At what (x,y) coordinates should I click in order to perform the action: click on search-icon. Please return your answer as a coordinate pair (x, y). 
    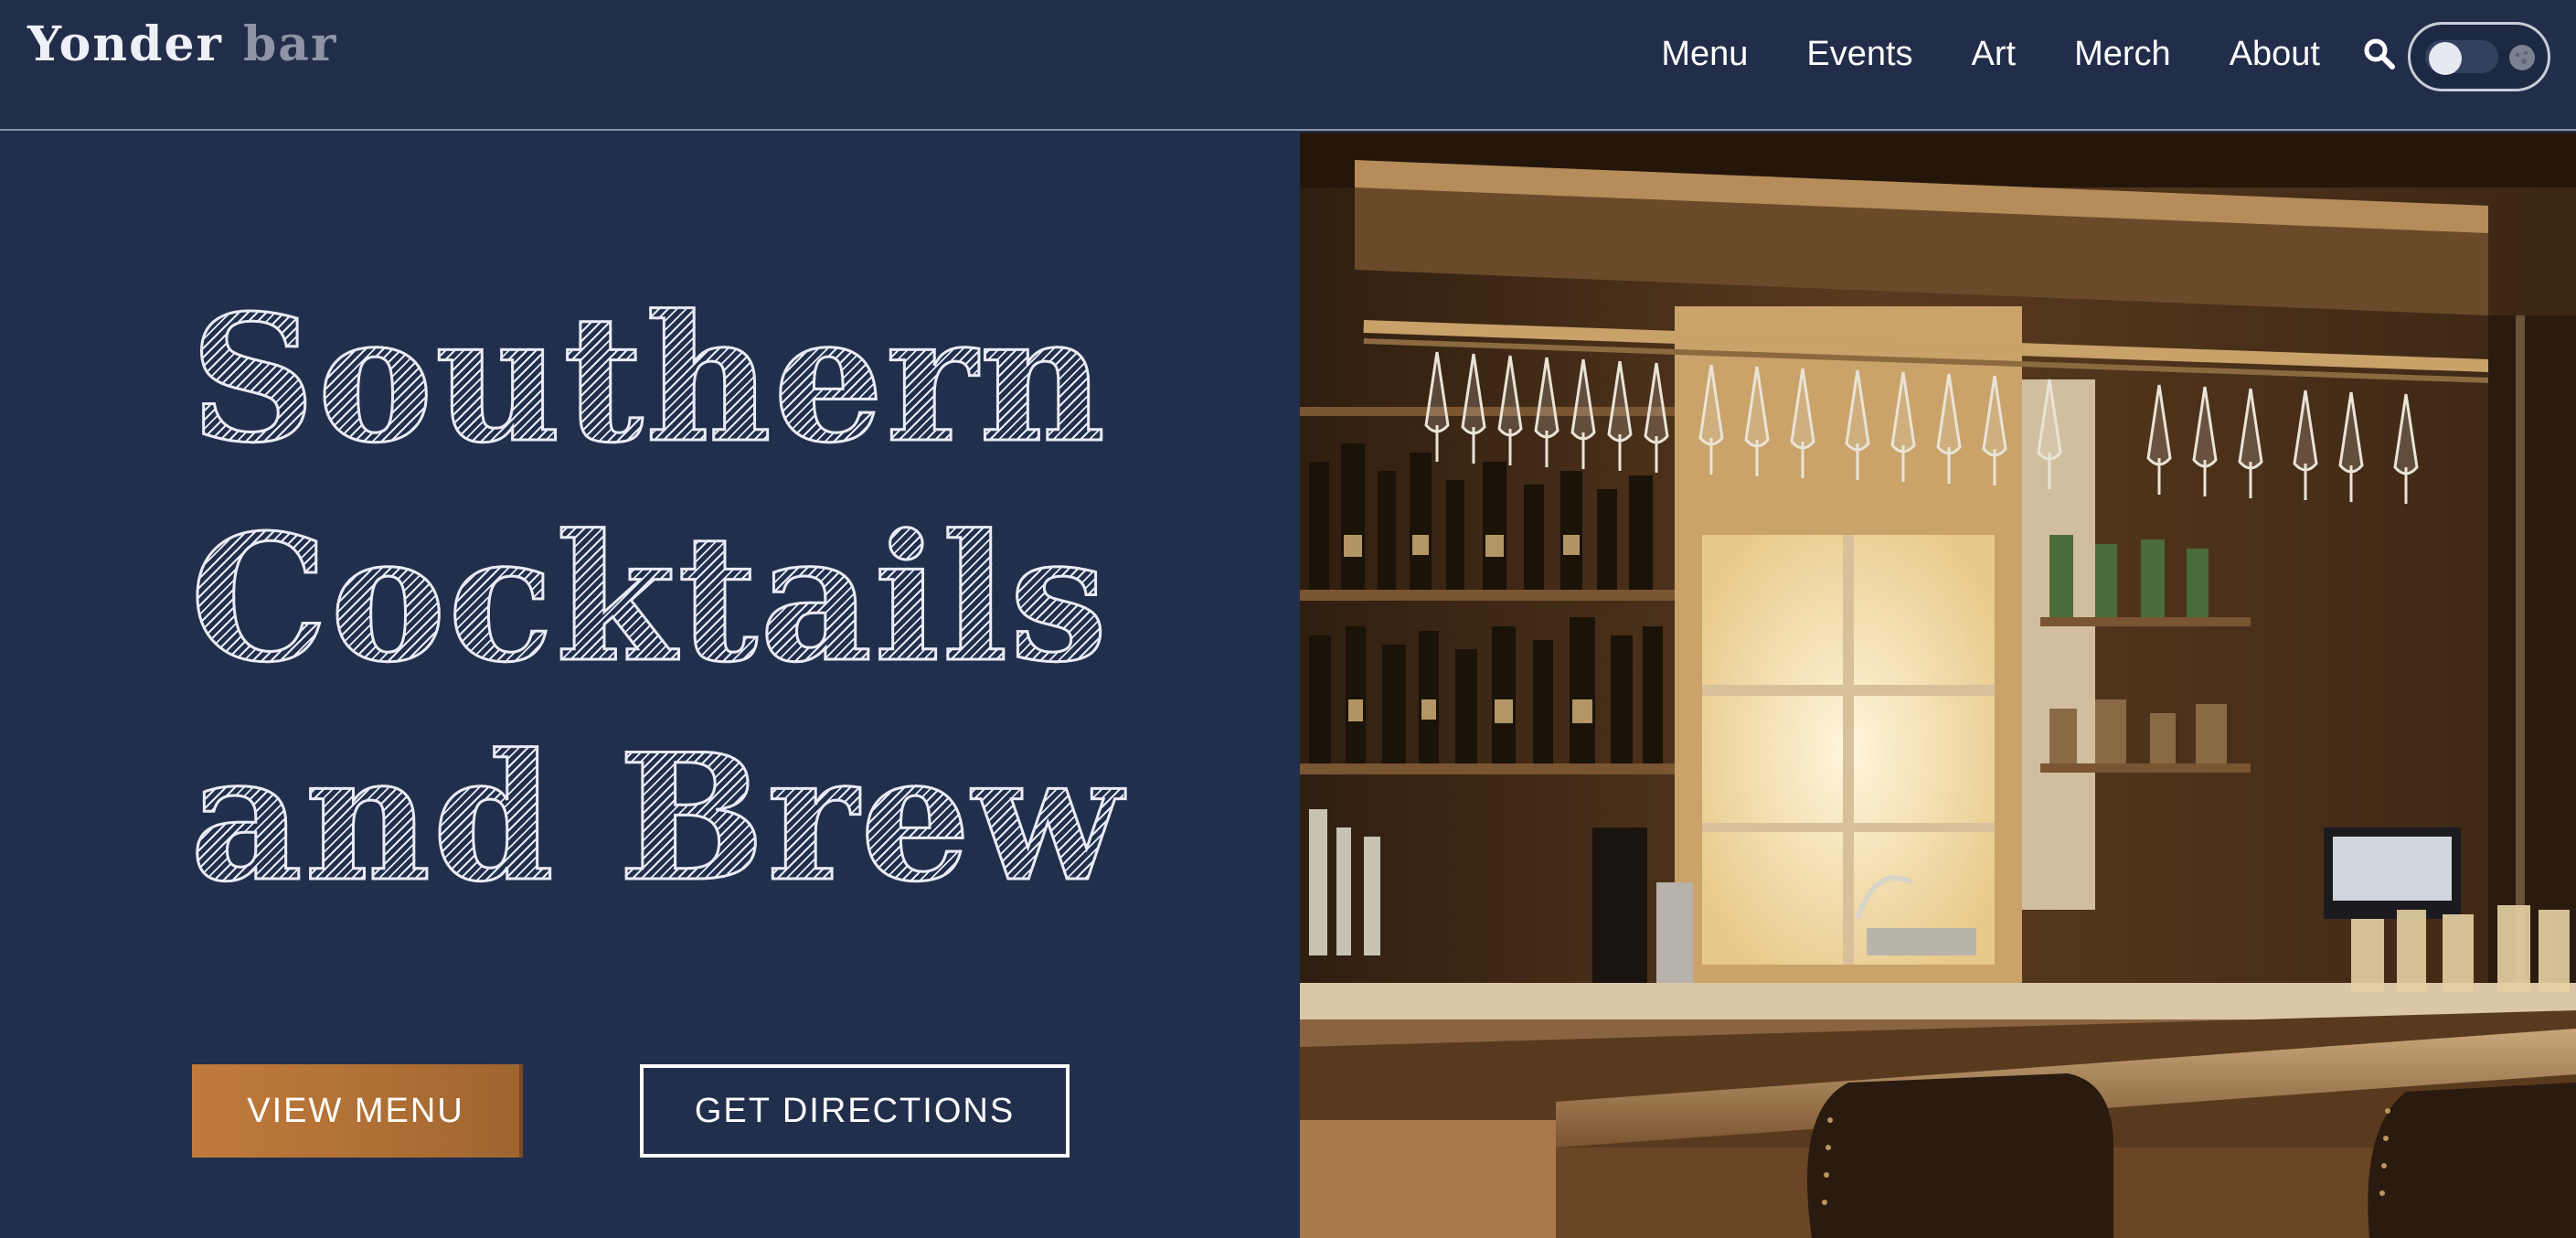
    Looking at the image, I should click on (2380, 53).